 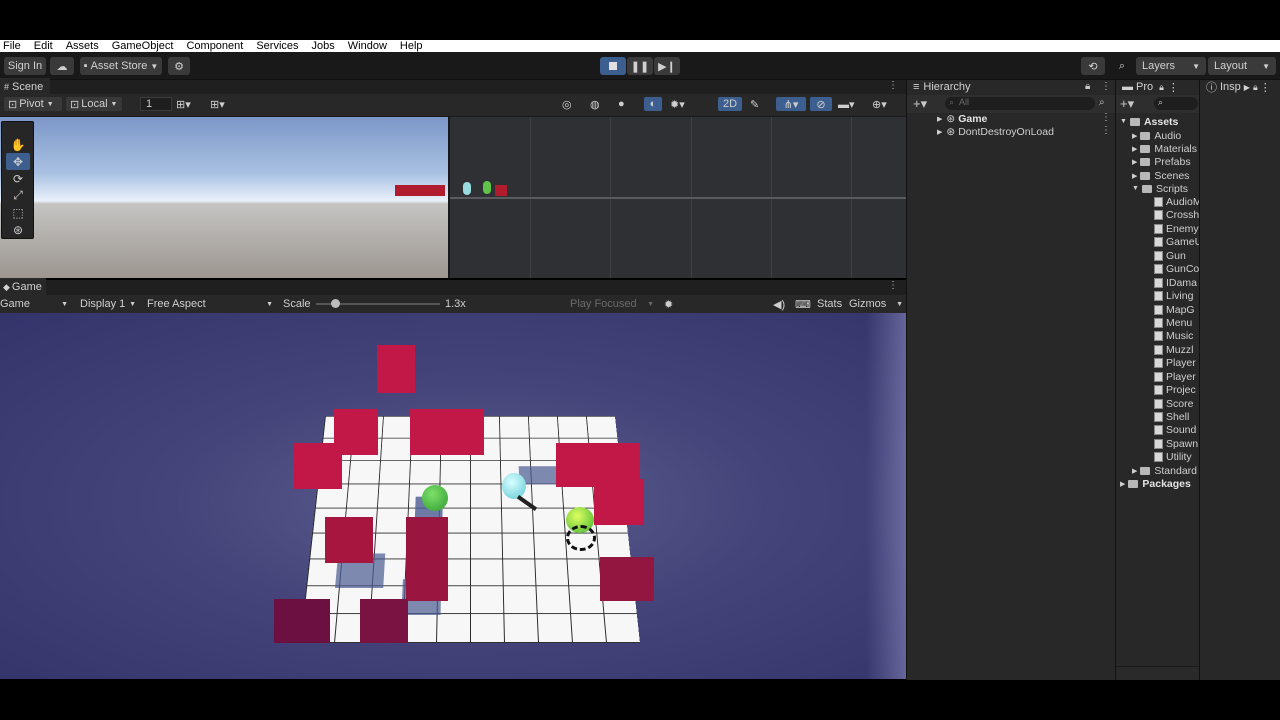 What do you see at coordinates (143, 46) in the screenshot?
I see `menu-gameobject: GameObject` at bounding box center [143, 46].